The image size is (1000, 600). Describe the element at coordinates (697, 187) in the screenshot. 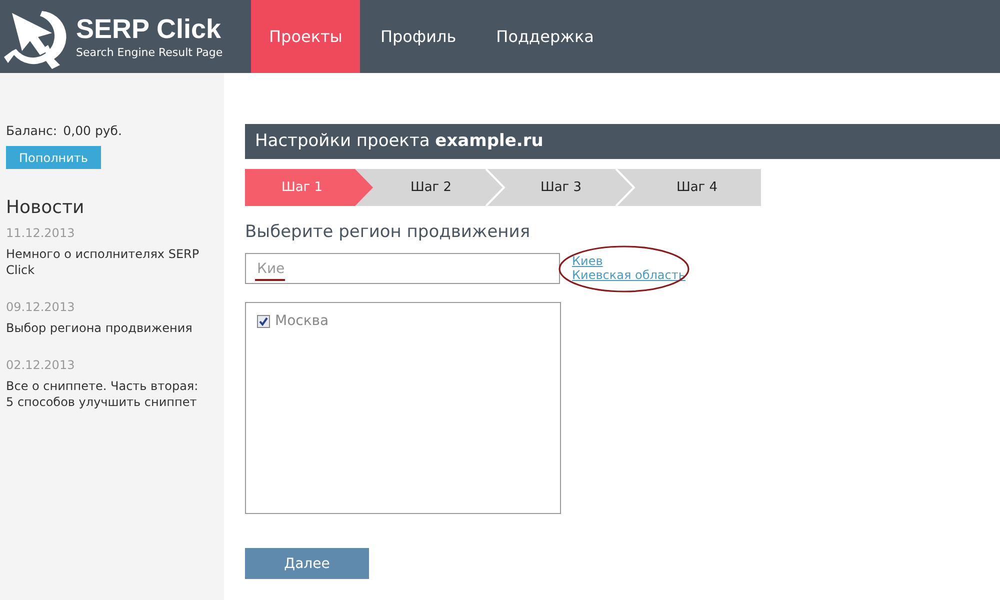

I see `step-tab: Шаг 4` at that location.